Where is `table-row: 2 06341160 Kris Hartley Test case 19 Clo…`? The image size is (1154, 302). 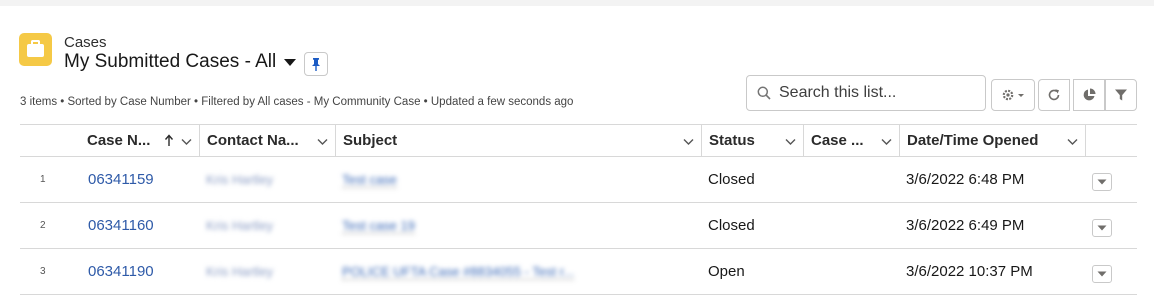
table-row: 2 06341160 Kris Hartley Test case 19 Clo… is located at coordinates (578, 226).